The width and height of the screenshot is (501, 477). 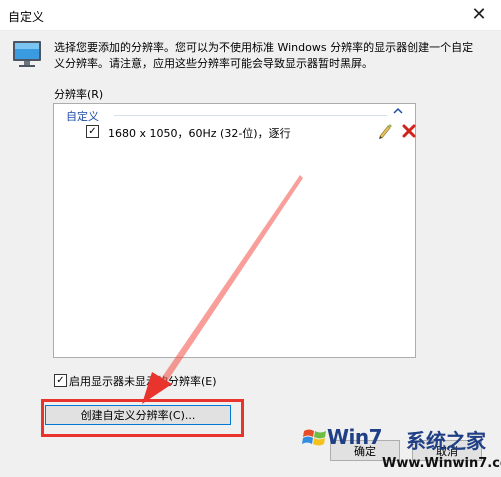 I want to click on group-header-custom: 自定义, so click(x=233, y=115).